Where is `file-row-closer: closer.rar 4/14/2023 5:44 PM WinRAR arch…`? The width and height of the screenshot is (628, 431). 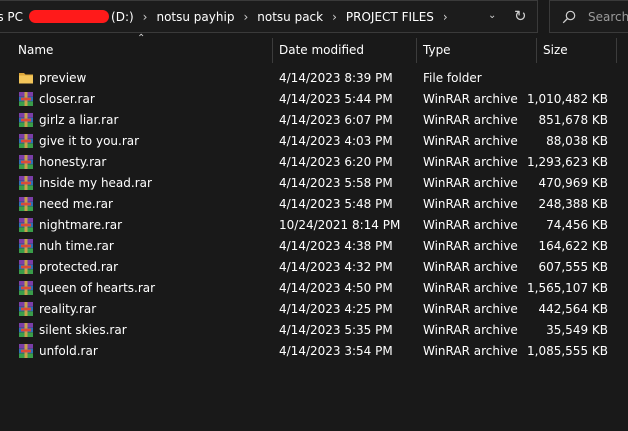
file-row-closer: closer.rar 4/14/2023 5:44 PM WinRAR arch… is located at coordinates (314, 99).